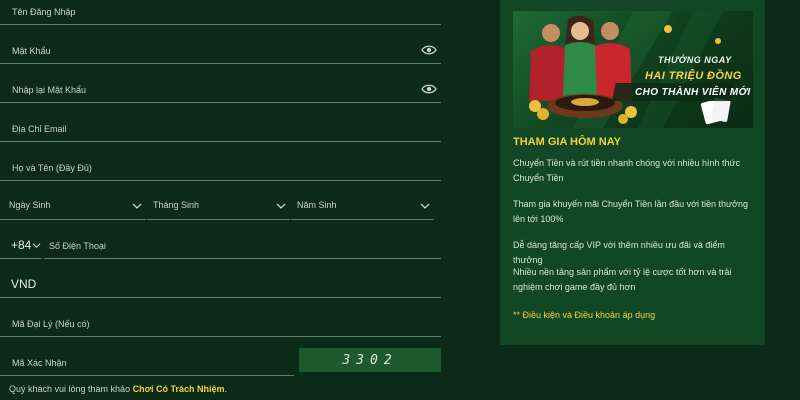  I want to click on captcha-code: 3302, so click(370, 360).